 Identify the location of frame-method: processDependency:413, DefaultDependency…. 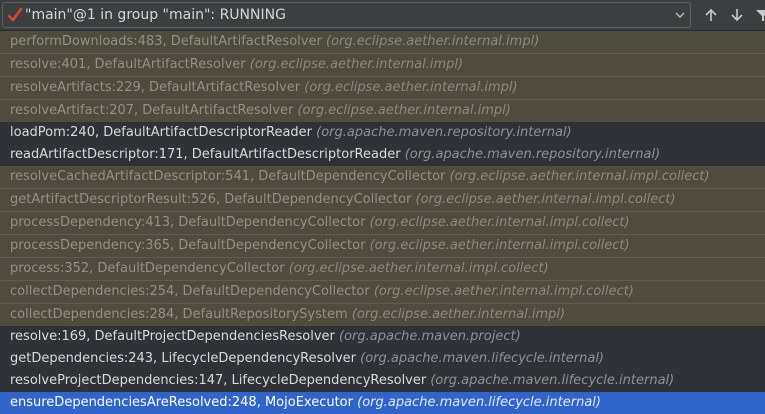
(188, 222).